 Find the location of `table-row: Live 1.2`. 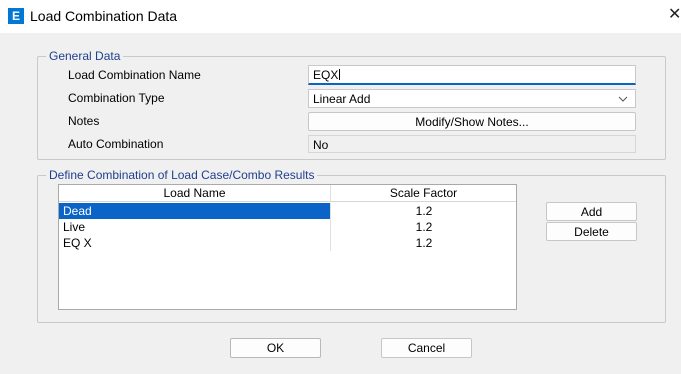

table-row: Live 1.2 is located at coordinates (287, 227).